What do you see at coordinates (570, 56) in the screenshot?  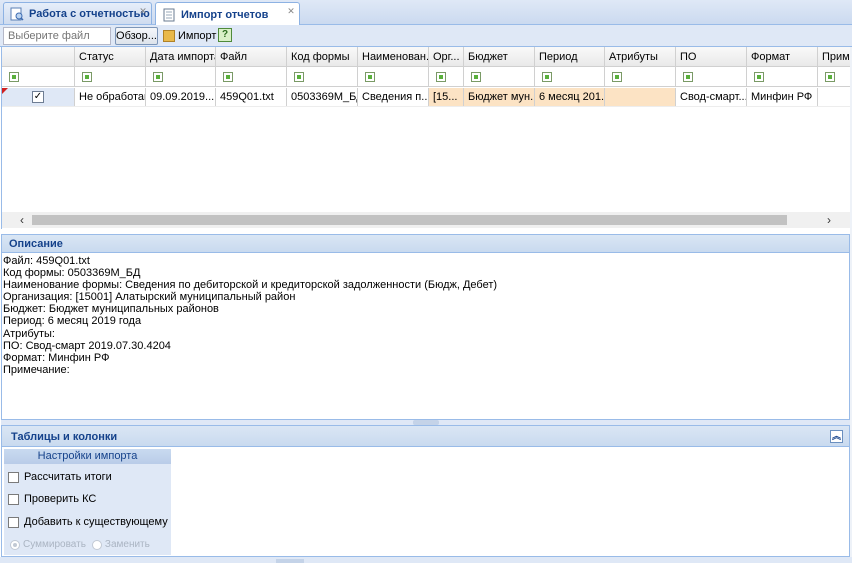 I see `column-header-period: Период` at bounding box center [570, 56].